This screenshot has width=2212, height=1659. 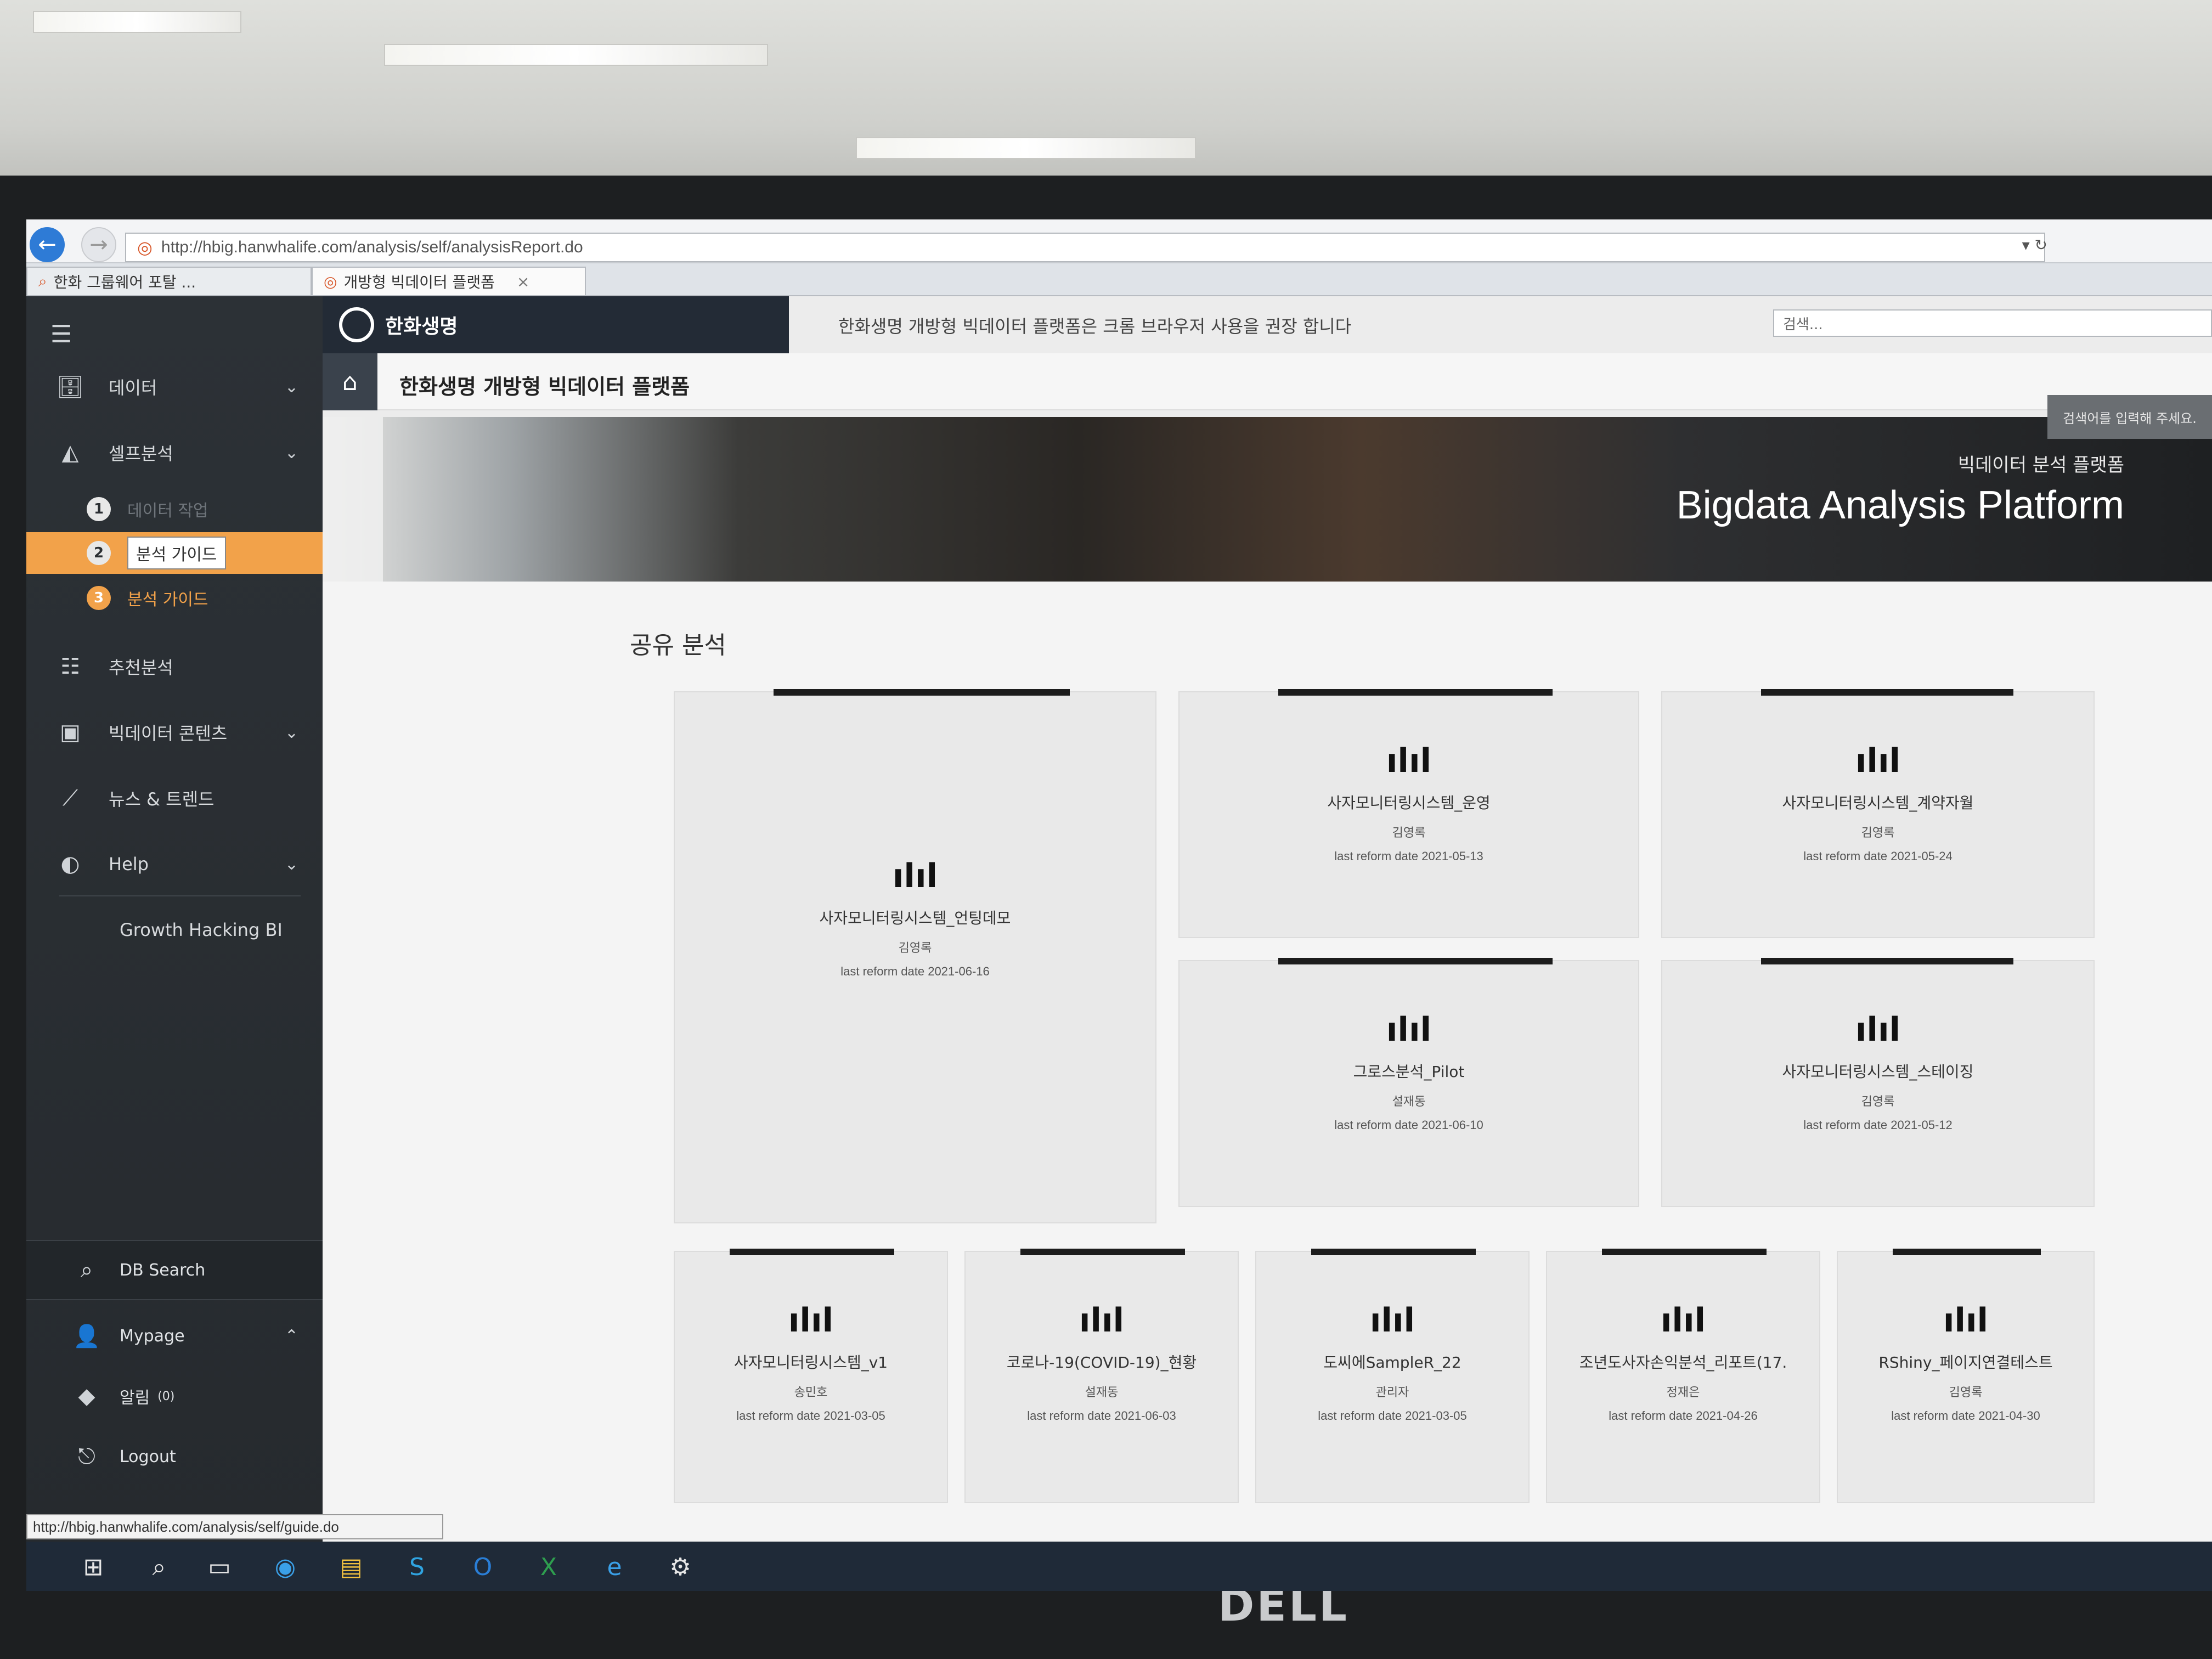 I want to click on card-title: 코로나-19(COVID-19)_현황, so click(x=1101, y=1362).